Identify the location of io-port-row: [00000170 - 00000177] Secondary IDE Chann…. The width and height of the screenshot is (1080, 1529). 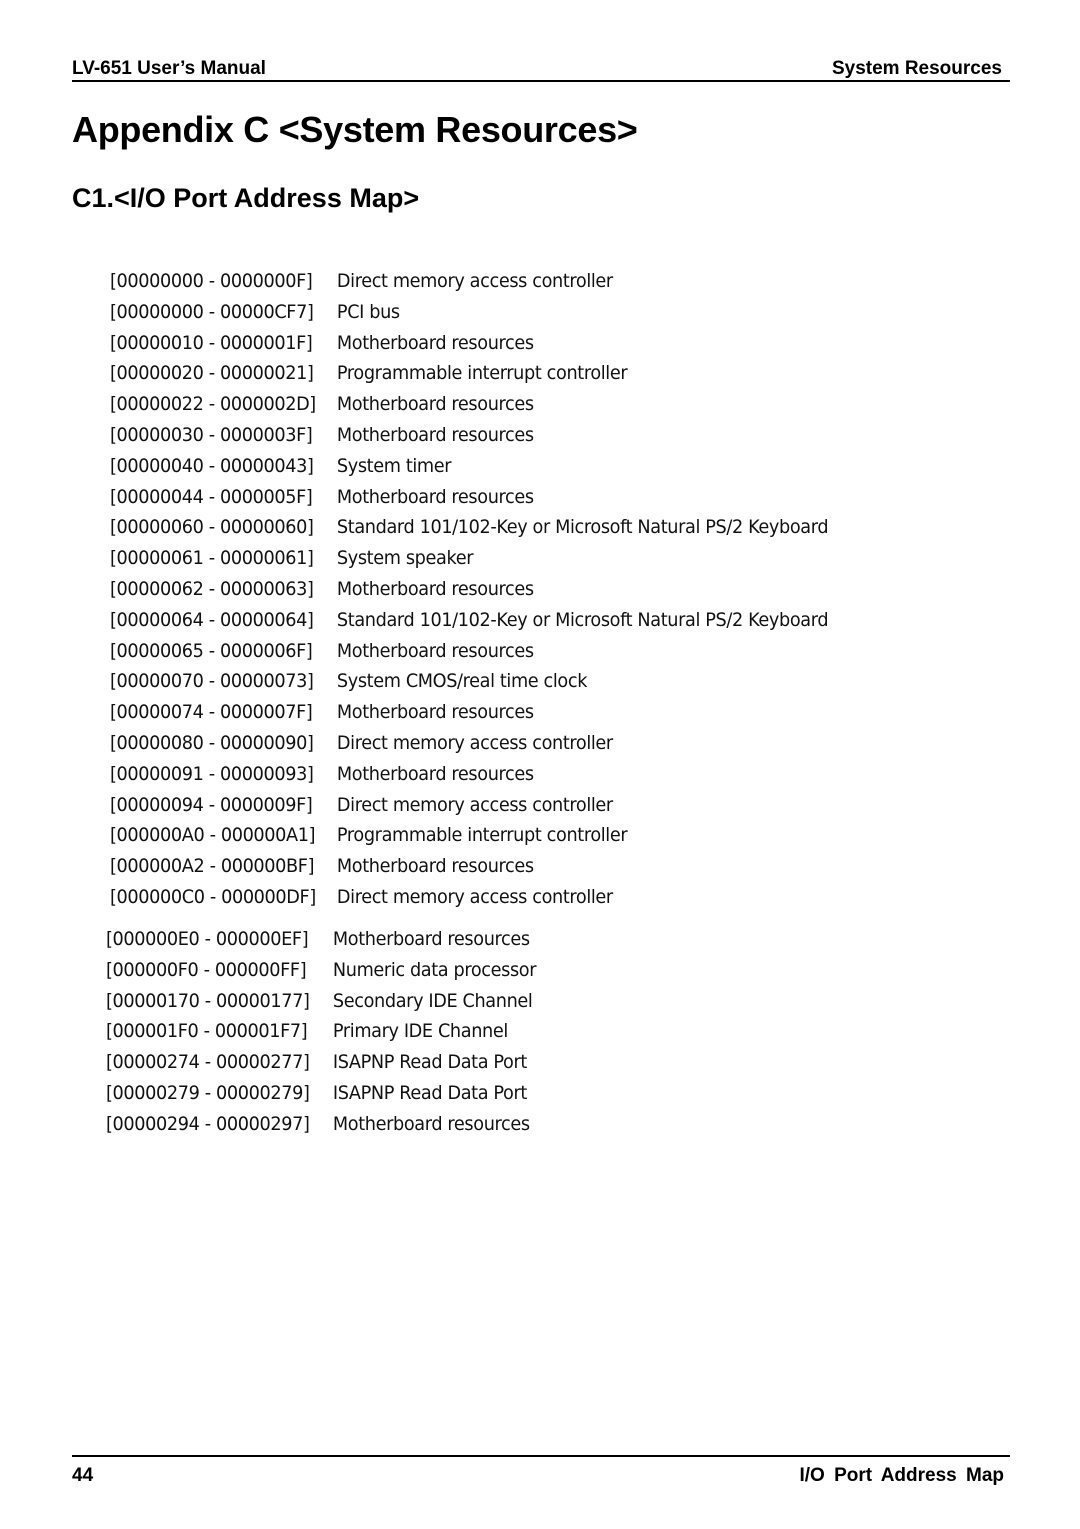
(321, 1001).